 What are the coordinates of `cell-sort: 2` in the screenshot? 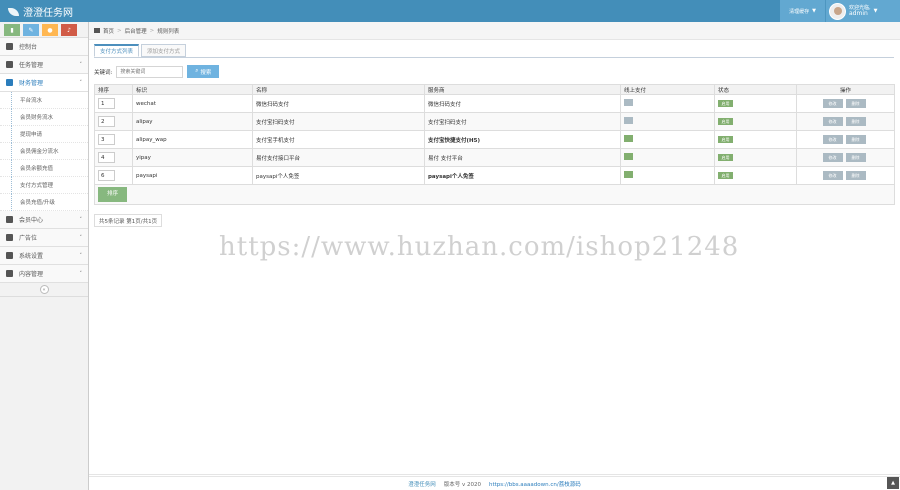 It's located at (113, 121).